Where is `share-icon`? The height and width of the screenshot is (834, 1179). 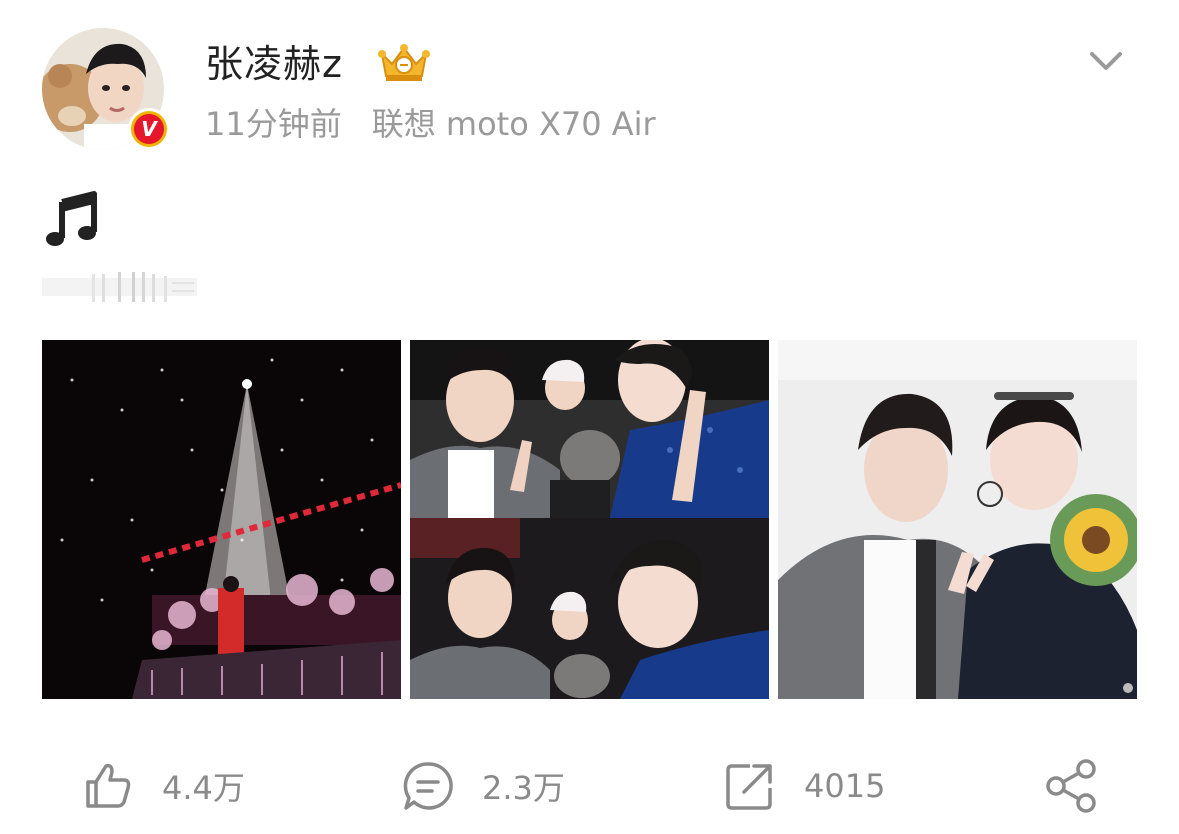
share-icon is located at coordinates (1071, 786).